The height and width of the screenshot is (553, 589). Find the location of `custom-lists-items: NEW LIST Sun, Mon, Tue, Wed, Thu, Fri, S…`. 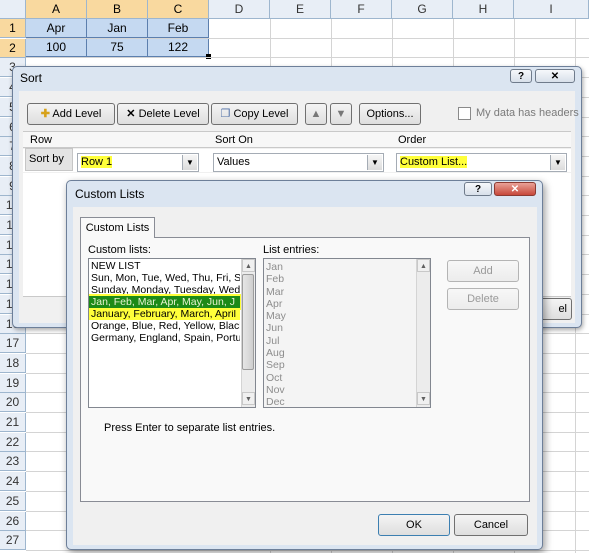

custom-lists-items: NEW LIST Sun, Mon, Tue, Wed, Thu, Fri, S… is located at coordinates (165, 302).